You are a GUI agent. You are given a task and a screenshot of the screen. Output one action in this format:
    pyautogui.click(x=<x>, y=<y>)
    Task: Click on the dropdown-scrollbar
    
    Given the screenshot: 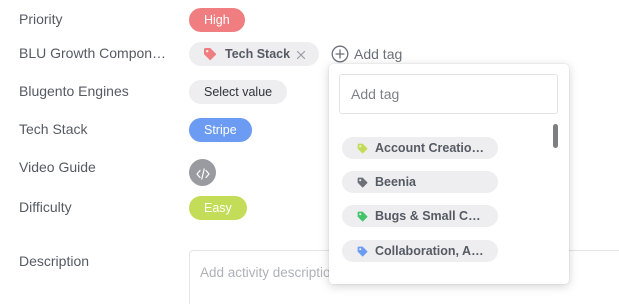 What is the action you would take?
    pyautogui.click(x=555, y=136)
    